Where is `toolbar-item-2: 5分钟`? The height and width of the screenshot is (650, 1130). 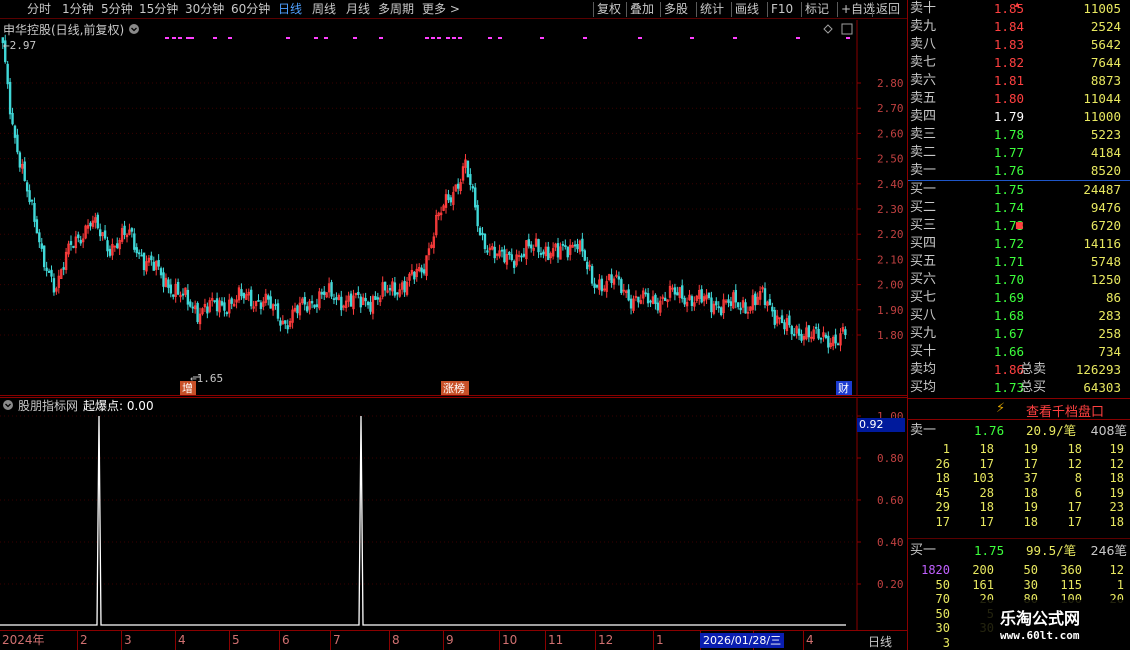 toolbar-item-2: 5分钟 is located at coordinates (117, 9).